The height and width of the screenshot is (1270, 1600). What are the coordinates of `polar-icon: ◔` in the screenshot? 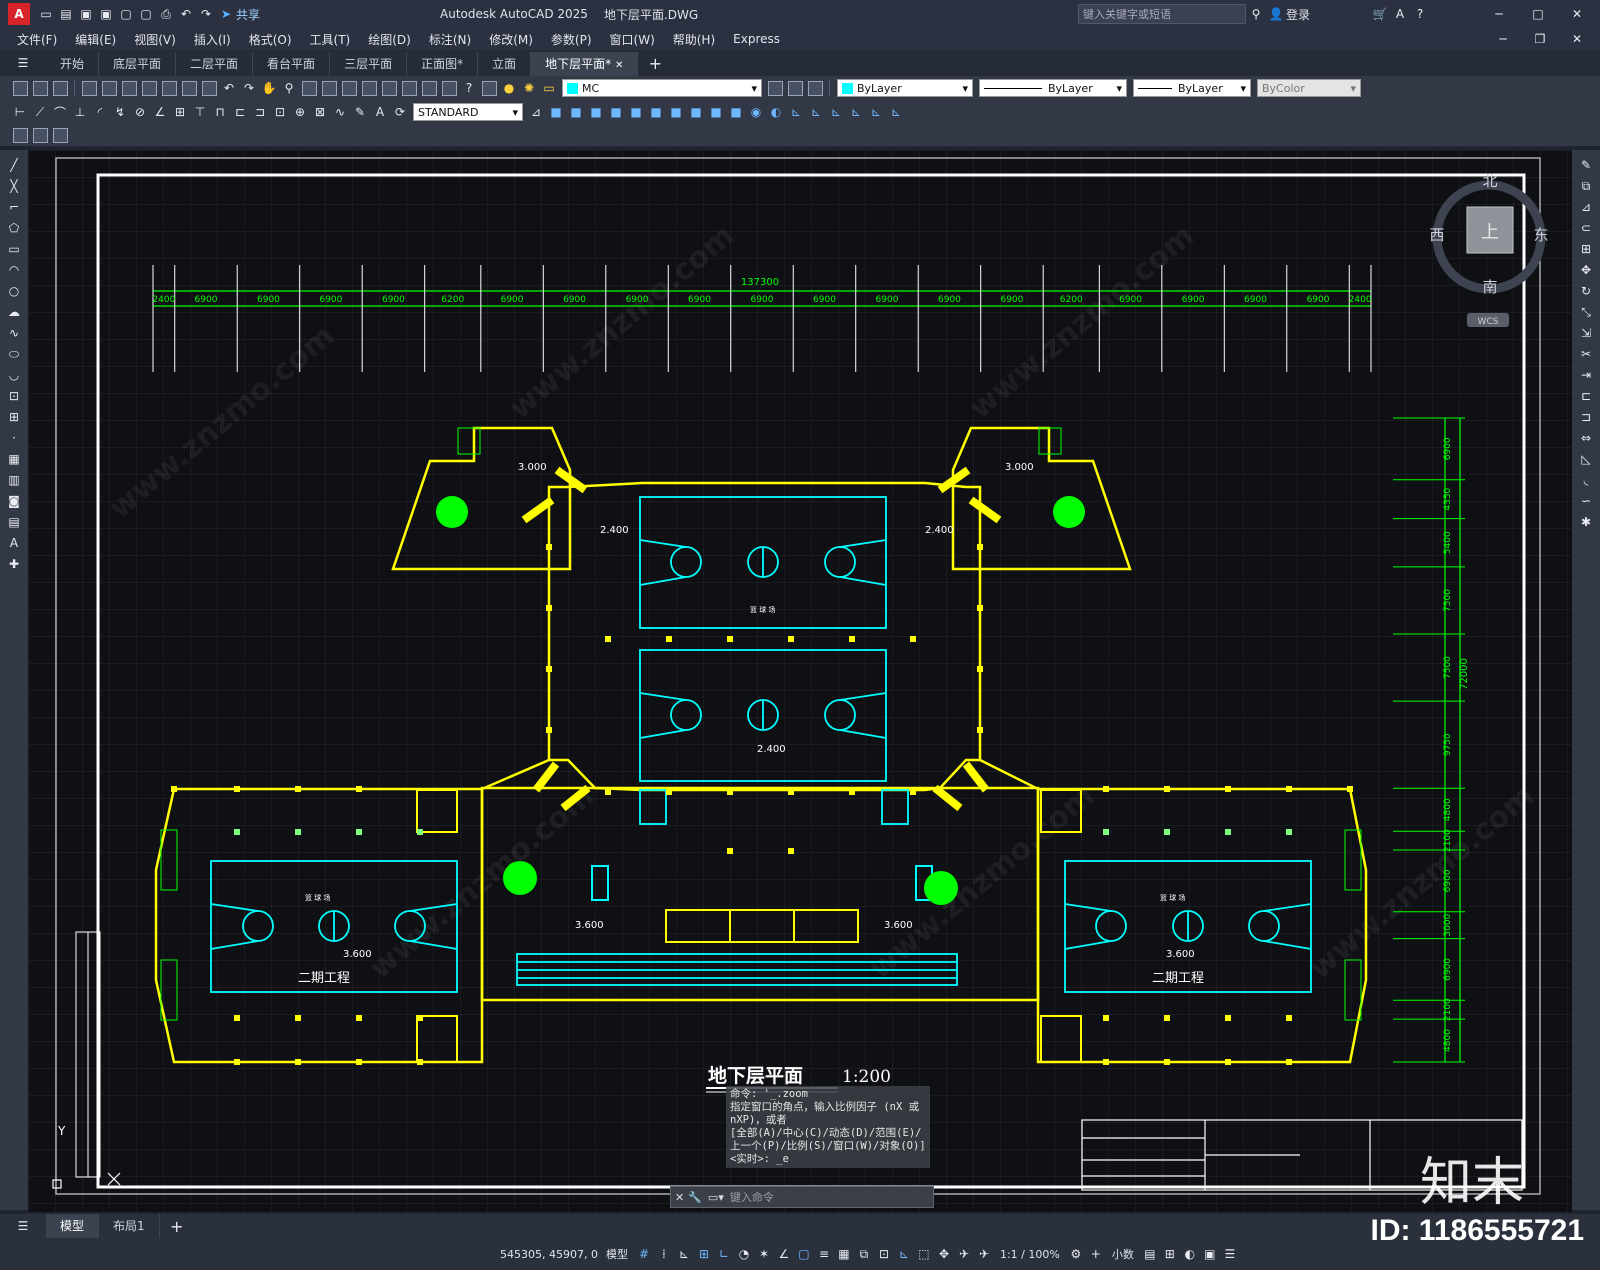 It's located at (744, 1254).